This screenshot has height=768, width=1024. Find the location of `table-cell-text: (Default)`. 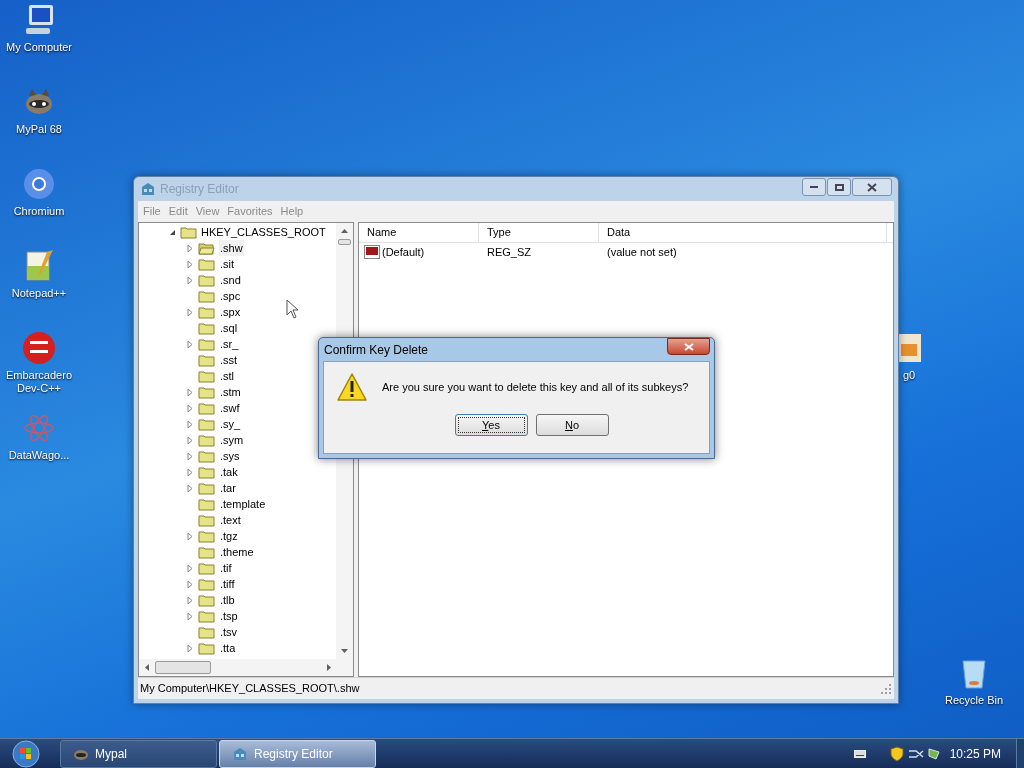

table-cell-text: (Default) is located at coordinates (403, 252).